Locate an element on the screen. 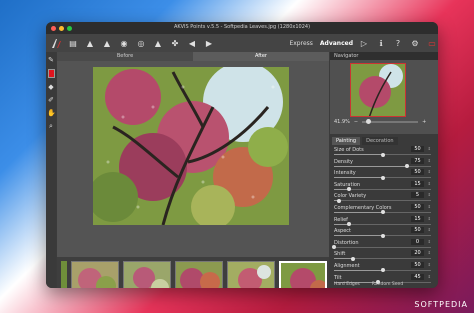 This screenshot has width=474, height=313. param-value-field: 75 is located at coordinates (417, 160).